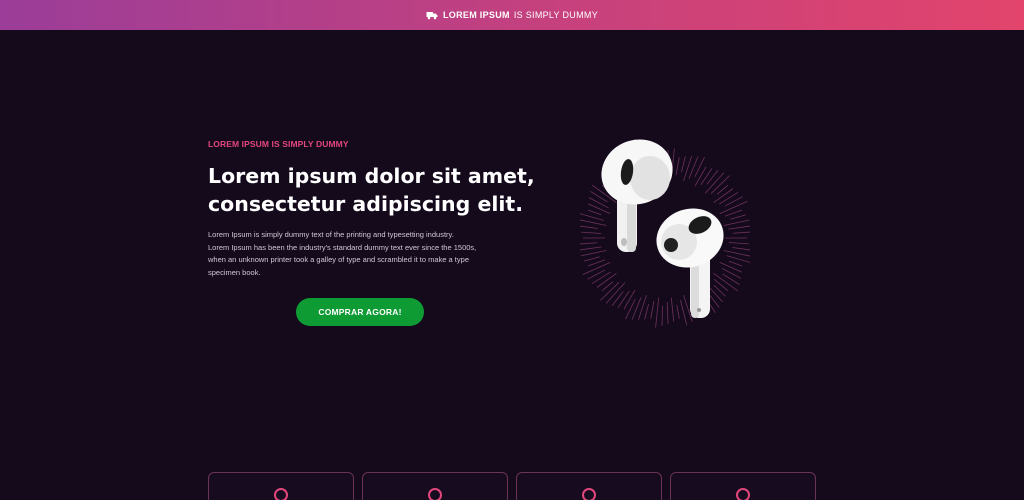  What do you see at coordinates (512, 486) in the screenshot?
I see `feature-cards` at bounding box center [512, 486].